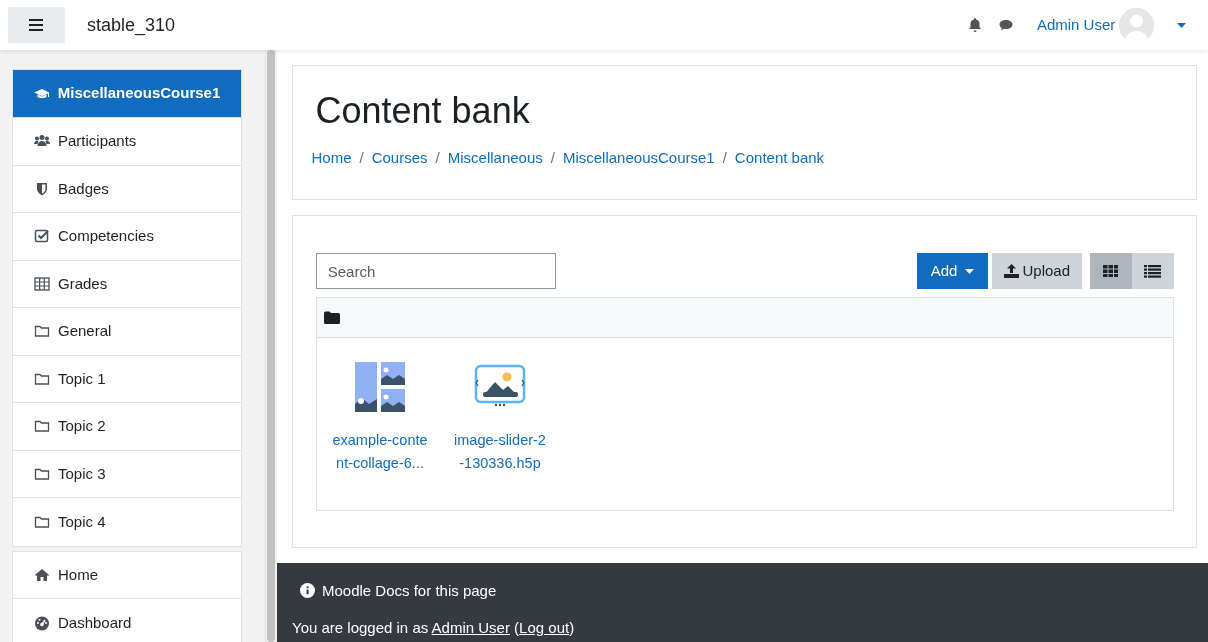  Describe the element at coordinates (380, 387) in the screenshot. I see `collage-icon` at that location.